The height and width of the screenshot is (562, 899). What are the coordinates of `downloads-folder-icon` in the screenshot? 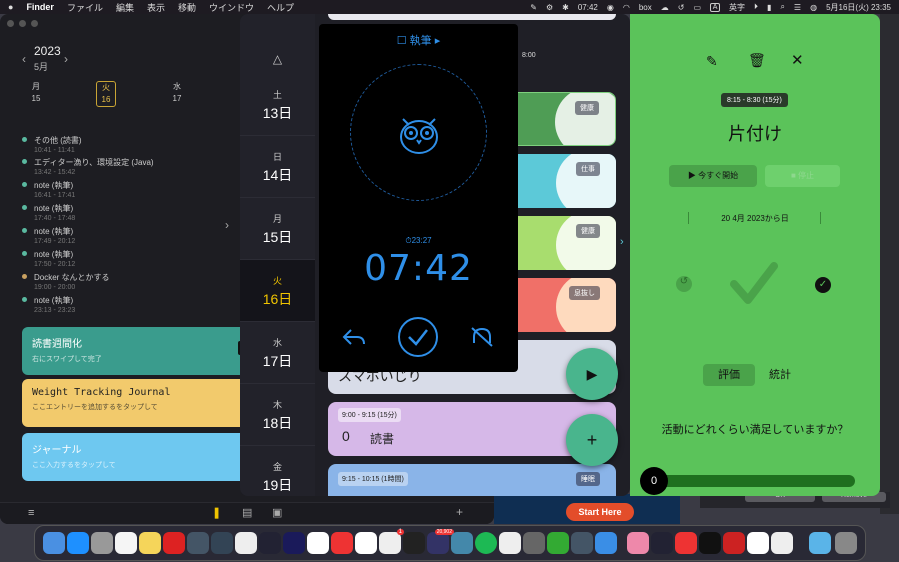 It's located at (820, 543).